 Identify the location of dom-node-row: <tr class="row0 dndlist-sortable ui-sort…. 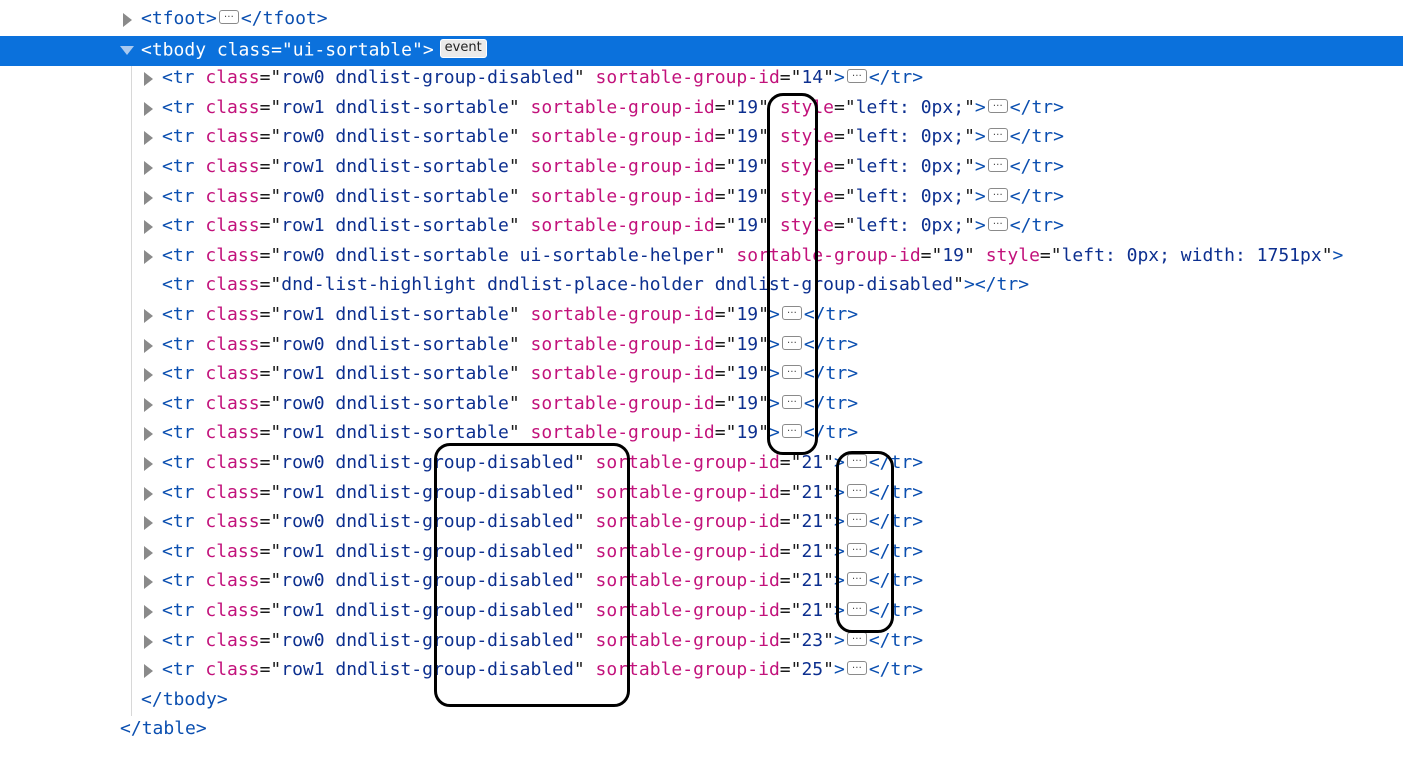
(701, 257).